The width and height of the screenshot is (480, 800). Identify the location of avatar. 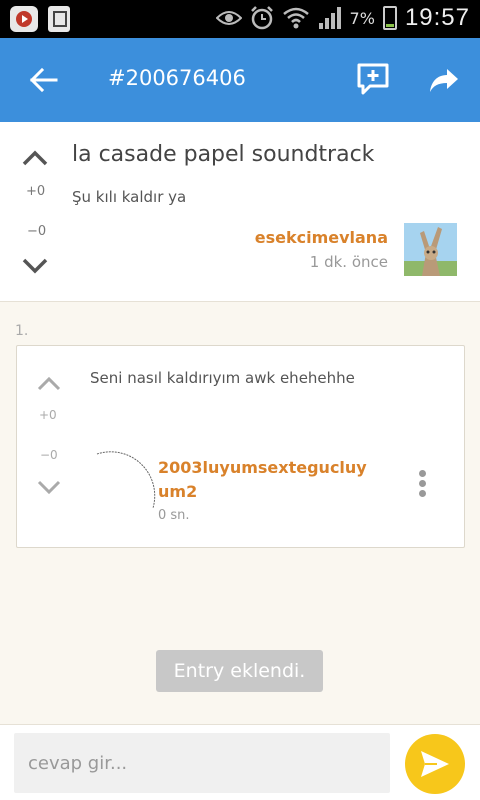
(430, 249).